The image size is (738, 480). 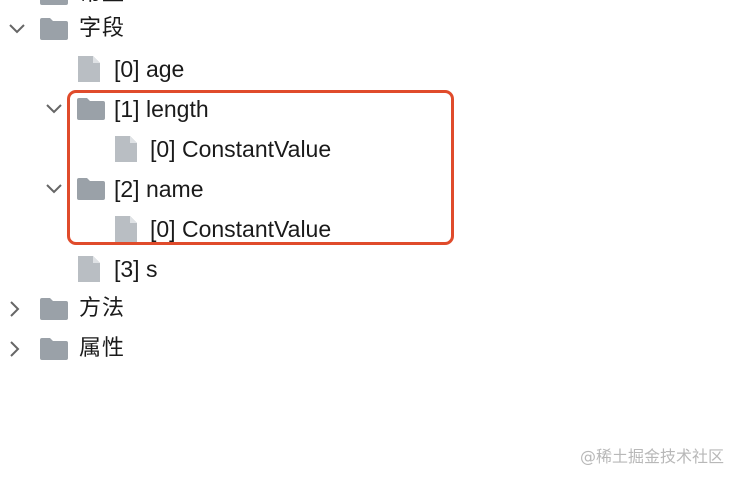 What do you see at coordinates (150, 5) in the screenshot?
I see `tree-row-partial-top: 常量` at bounding box center [150, 5].